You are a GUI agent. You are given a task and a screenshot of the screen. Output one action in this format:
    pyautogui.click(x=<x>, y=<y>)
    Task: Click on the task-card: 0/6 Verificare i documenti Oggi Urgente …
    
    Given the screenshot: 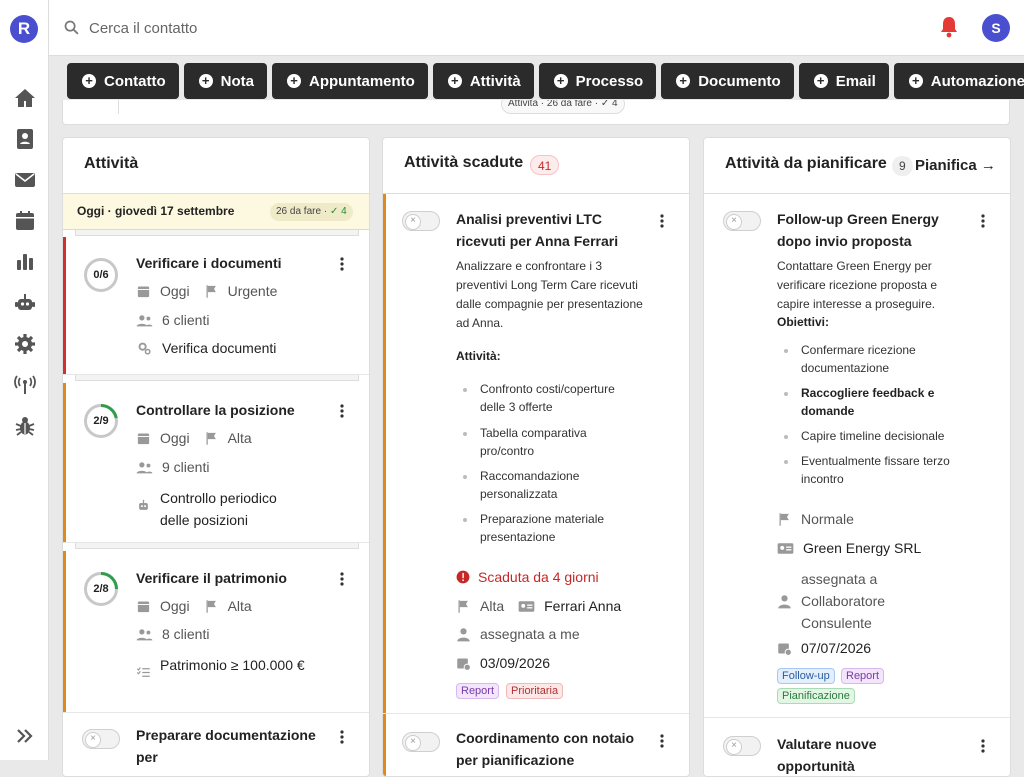 What is the action you would take?
    pyautogui.click(x=216, y=306)
    